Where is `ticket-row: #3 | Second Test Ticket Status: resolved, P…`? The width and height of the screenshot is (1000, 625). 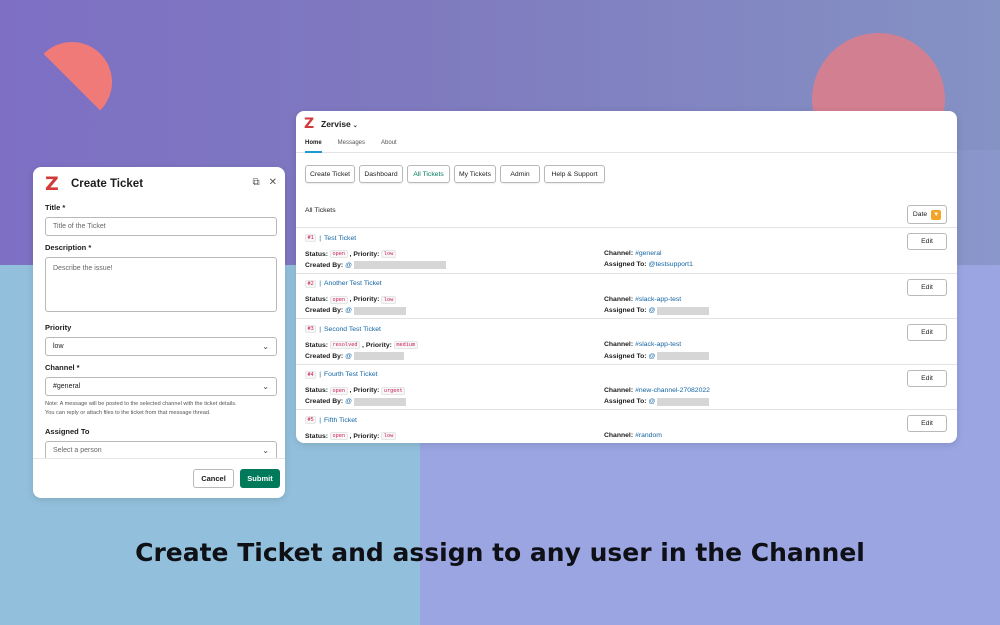 ticket-row: #3 | Second Test Ticket Status: resolved, P… is located at coordinates (626, 341).